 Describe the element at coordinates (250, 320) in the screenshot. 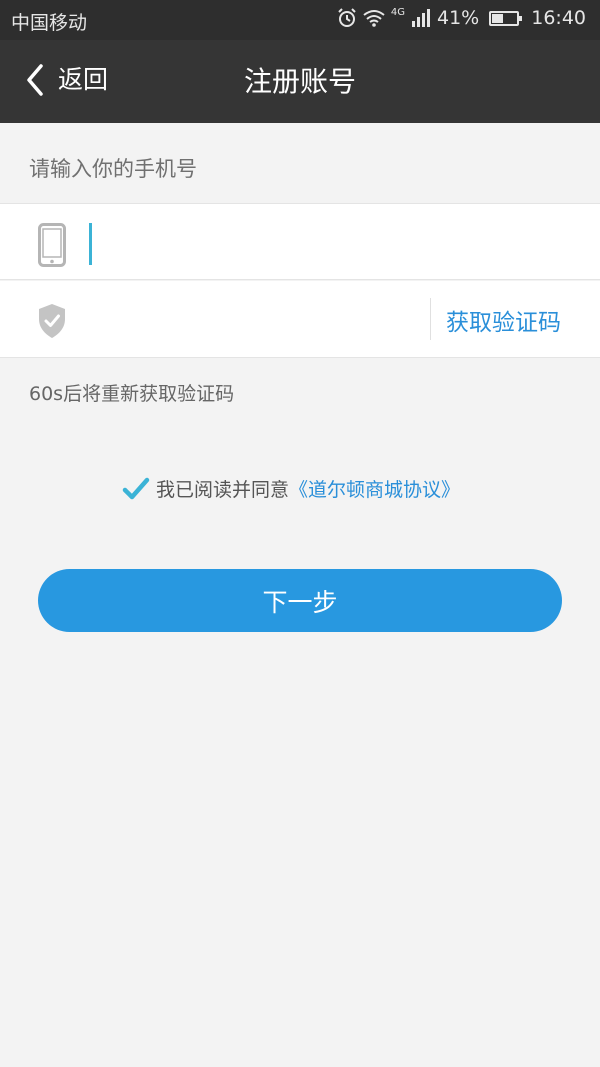

I see `verification-code-input` at that location.